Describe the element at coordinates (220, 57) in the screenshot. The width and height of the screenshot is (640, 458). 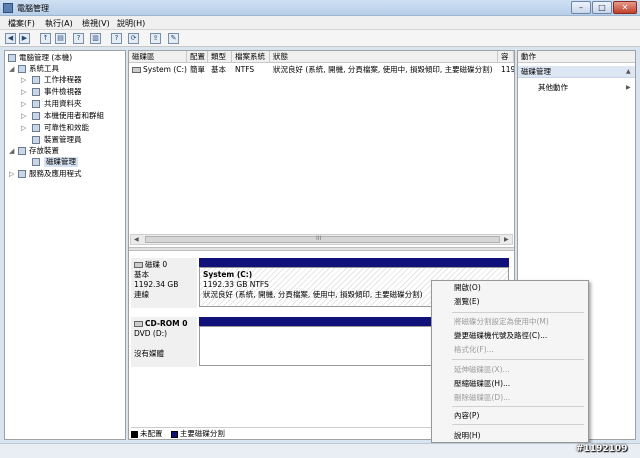
I see `column-type: 類型` at that location.